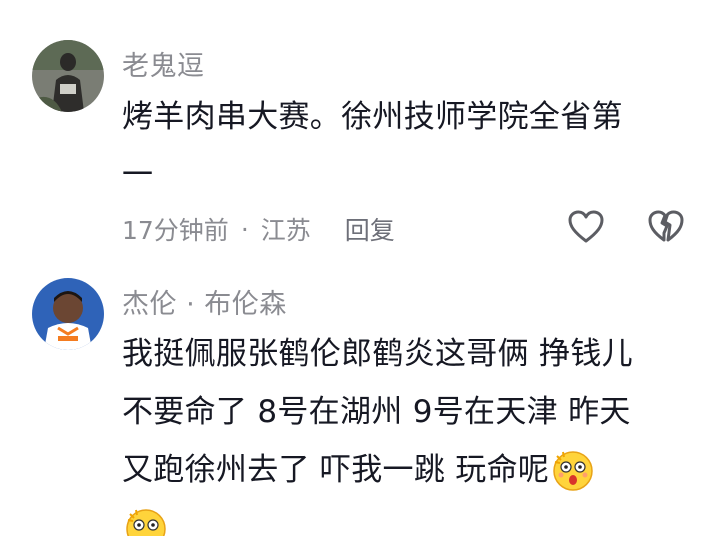  Describe the element at coordinates (163, 63) in the screenshot. I see `comment-username: 老鬼逗` at that location.